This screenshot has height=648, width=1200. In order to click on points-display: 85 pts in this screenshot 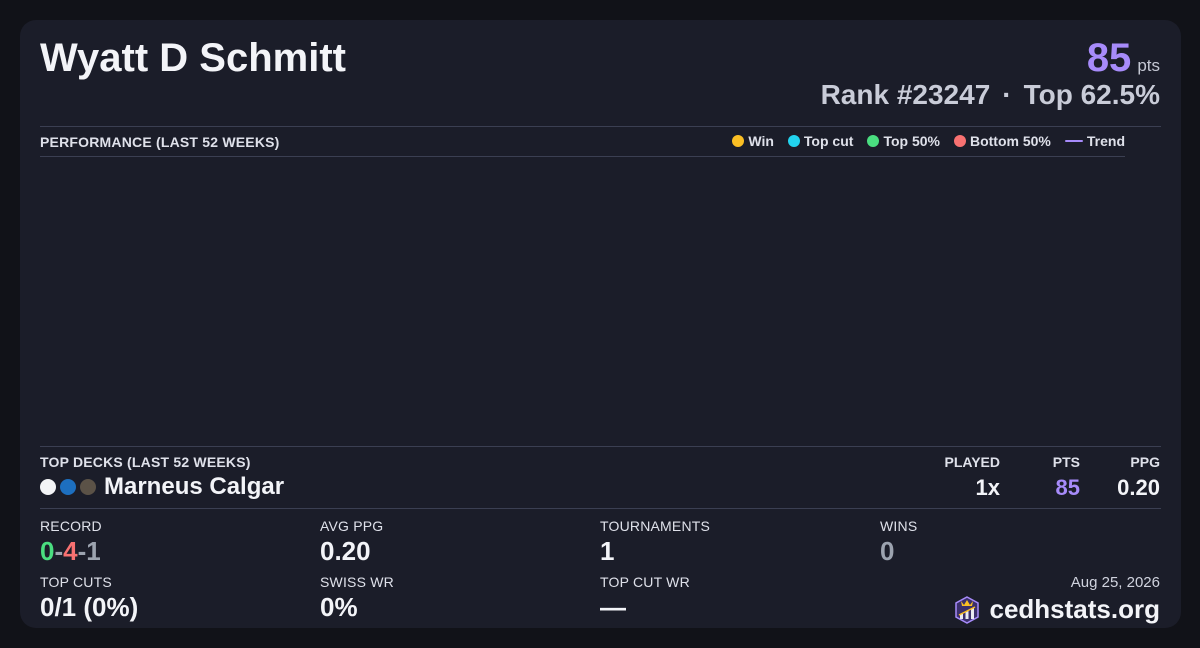, I will do `click(1123, 58)`.